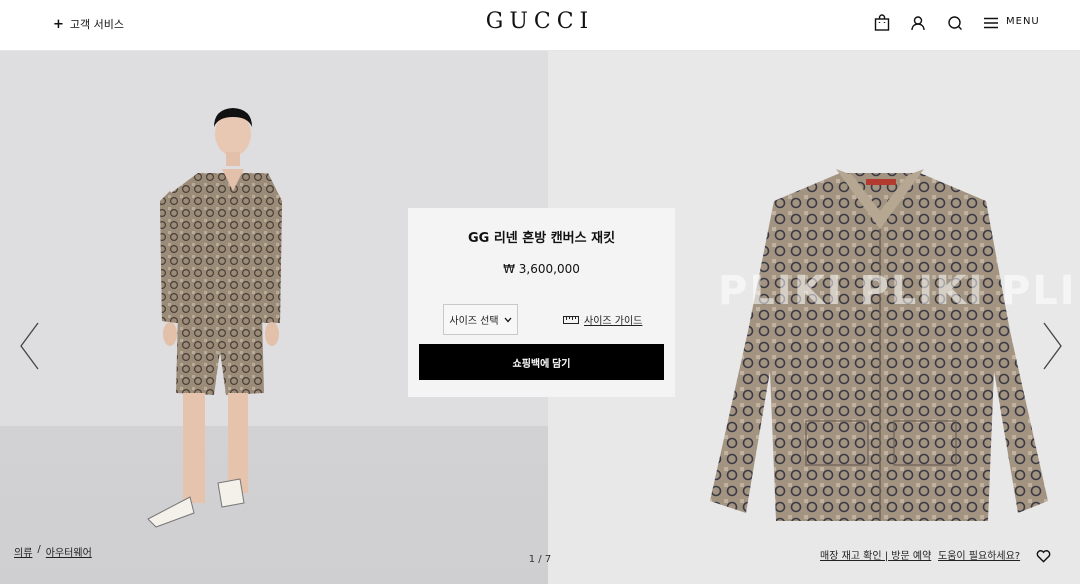  Describe the element at coordinates (541, 362) in the screenshot. I see `add-to-bag-button: 쇼핑백에 담기` at that location.